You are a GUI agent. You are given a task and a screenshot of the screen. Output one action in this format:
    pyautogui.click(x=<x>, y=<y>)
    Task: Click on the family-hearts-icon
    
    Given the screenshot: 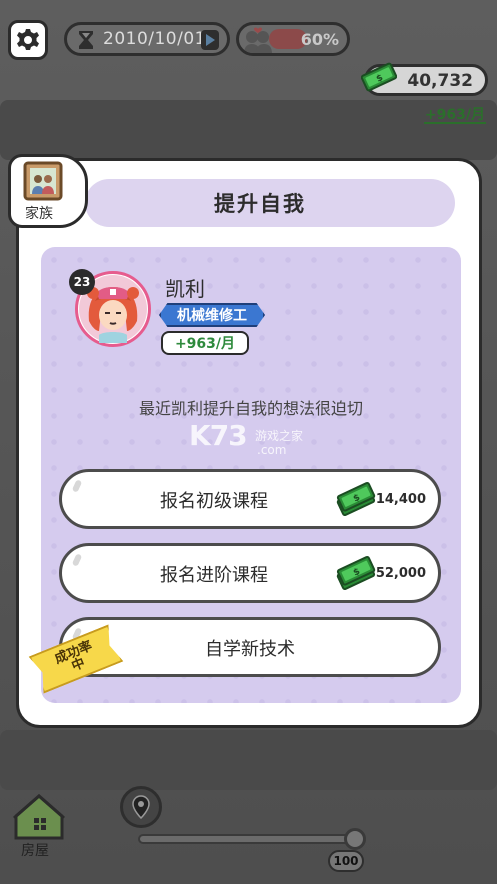 What is the action you would take?
    pyautogui.click(x=258, y=40)
    